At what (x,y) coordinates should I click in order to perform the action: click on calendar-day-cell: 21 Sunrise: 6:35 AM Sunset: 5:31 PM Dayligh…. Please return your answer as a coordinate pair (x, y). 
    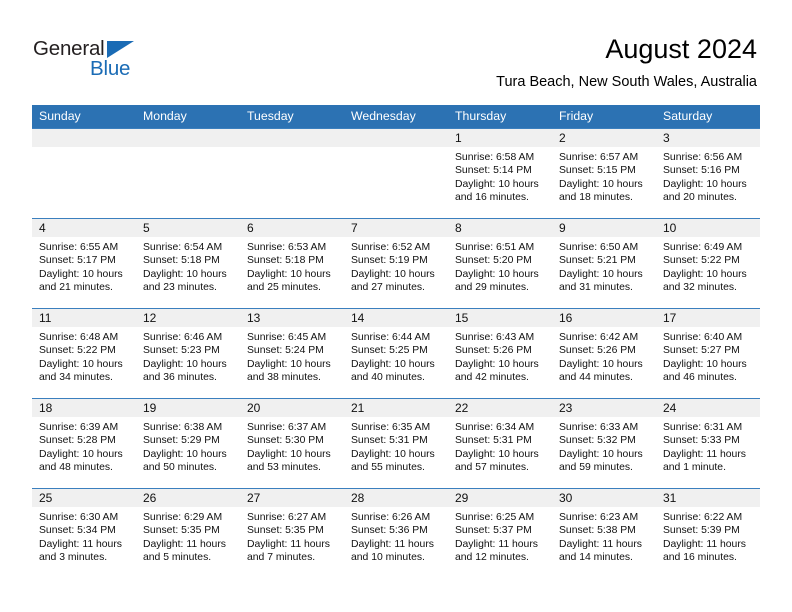
    Looking at the image, I should click on (396, 443).